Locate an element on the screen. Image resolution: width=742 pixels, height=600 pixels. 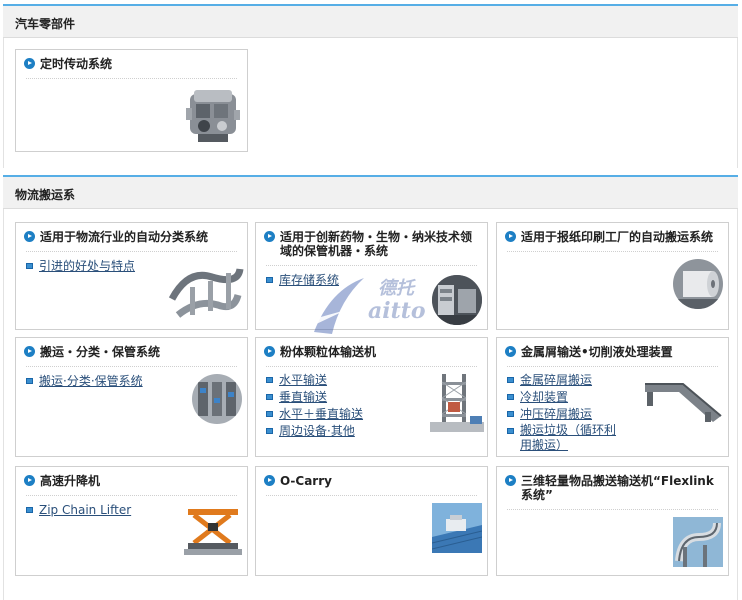
link-list: 搬运·分类·保管系统 is located at coordinates (84, 381).